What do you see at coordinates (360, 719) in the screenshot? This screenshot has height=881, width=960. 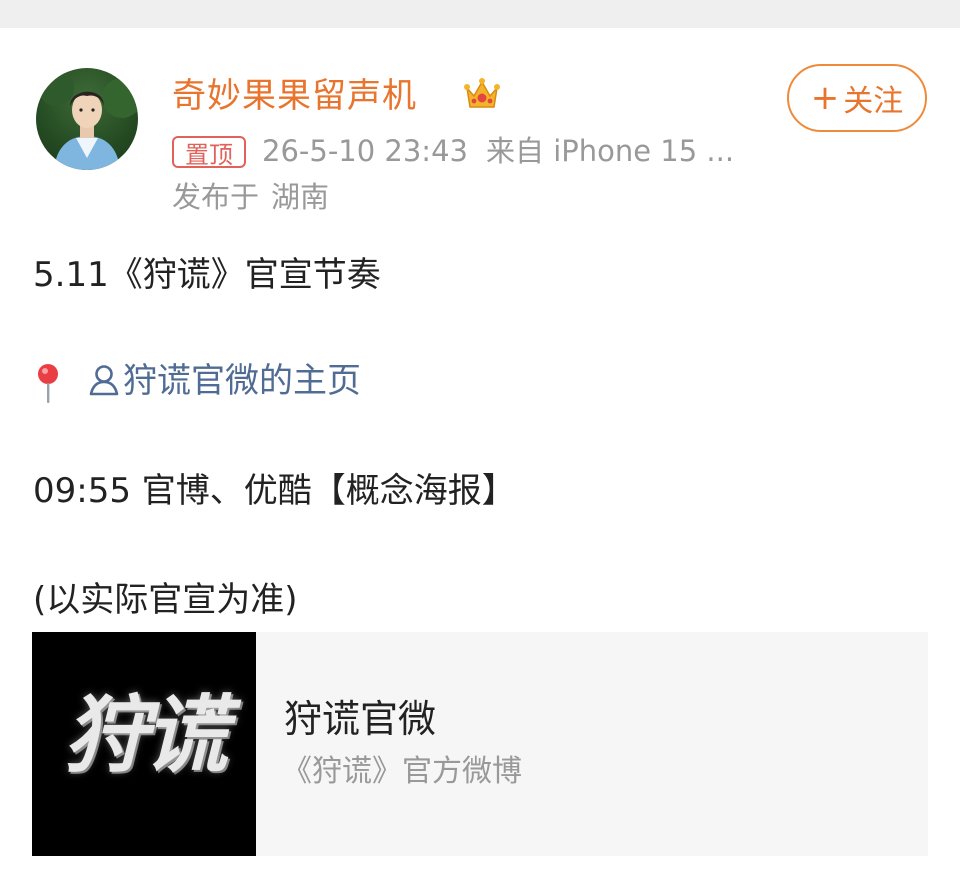 I see `card-title: 狩谎官微` at bounding box center [360, 719].